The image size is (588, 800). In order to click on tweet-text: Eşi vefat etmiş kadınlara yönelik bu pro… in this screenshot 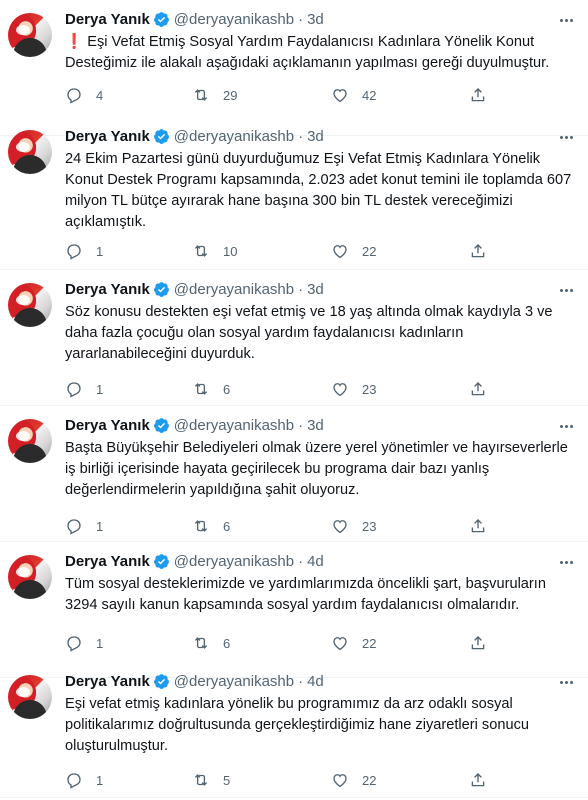, I will do `click(297, 725)`.